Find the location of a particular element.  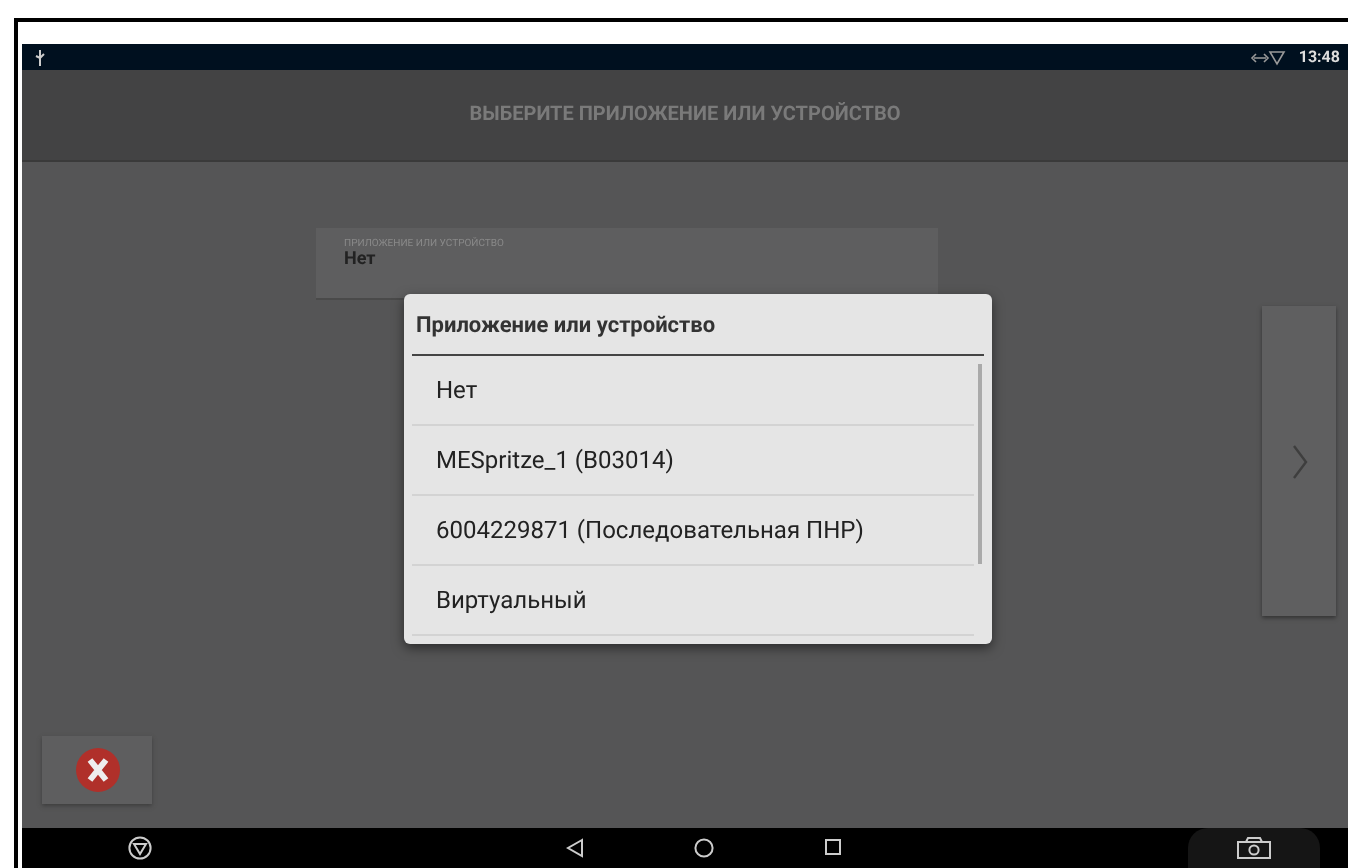

cancel-button is located at coordinates (97, 770).